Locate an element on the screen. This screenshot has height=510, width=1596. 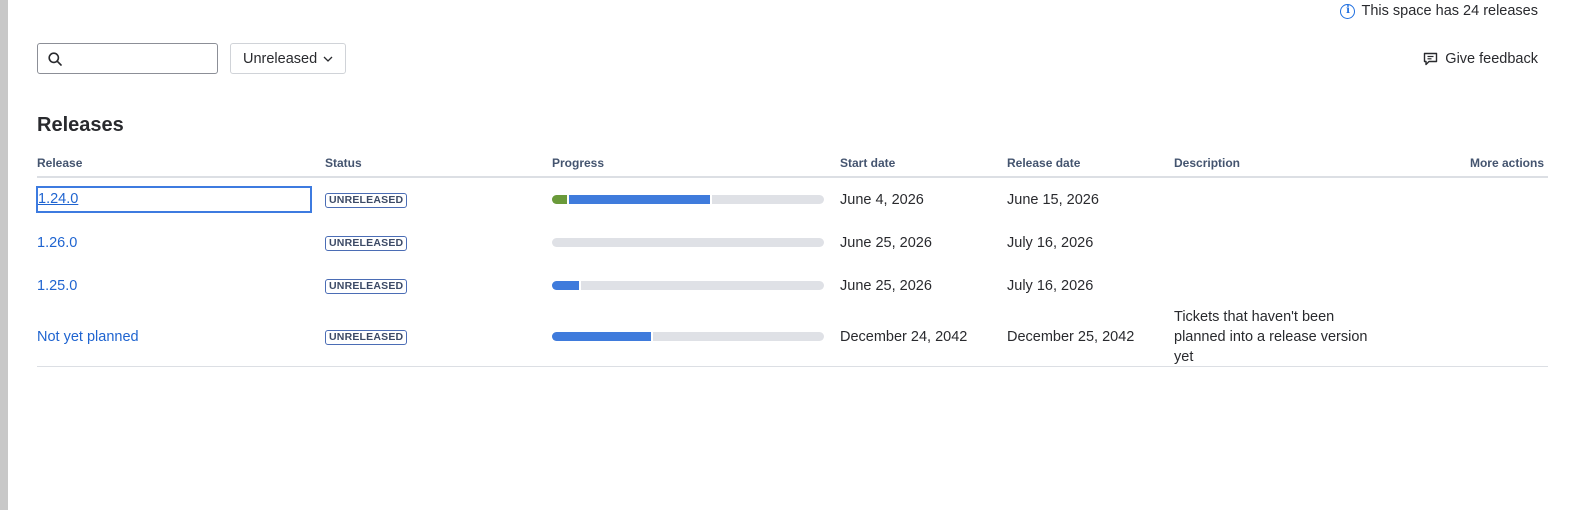
release-link: 1.25.0 is located at coordinates (57, 286).